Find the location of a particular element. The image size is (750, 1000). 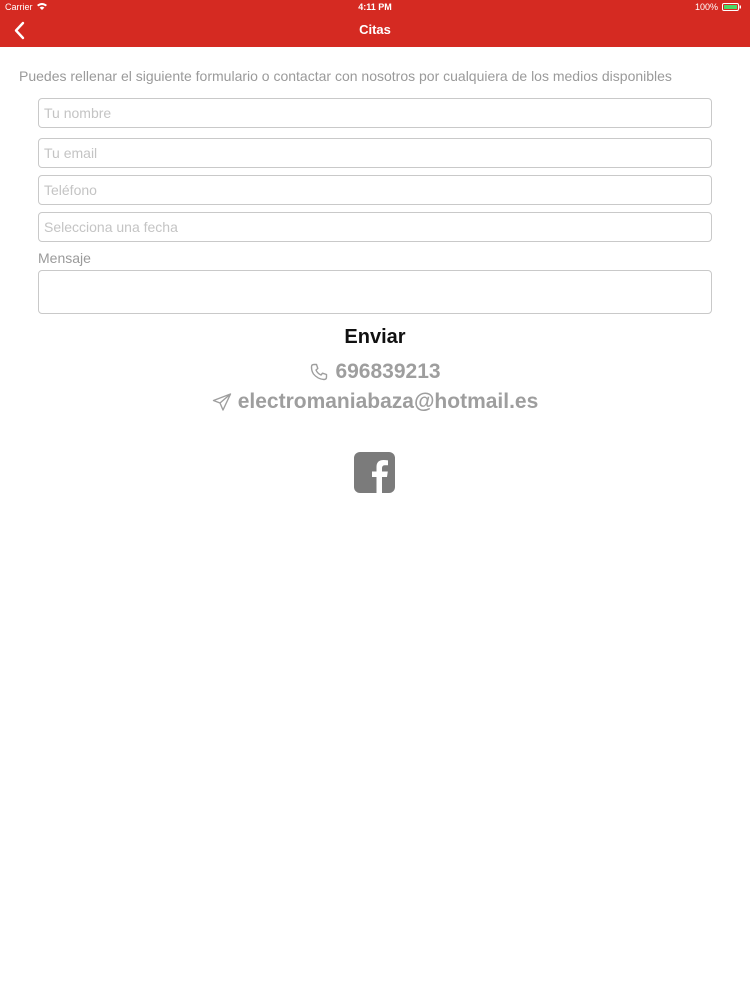

facebook-button is located at coordinates (374, 472).